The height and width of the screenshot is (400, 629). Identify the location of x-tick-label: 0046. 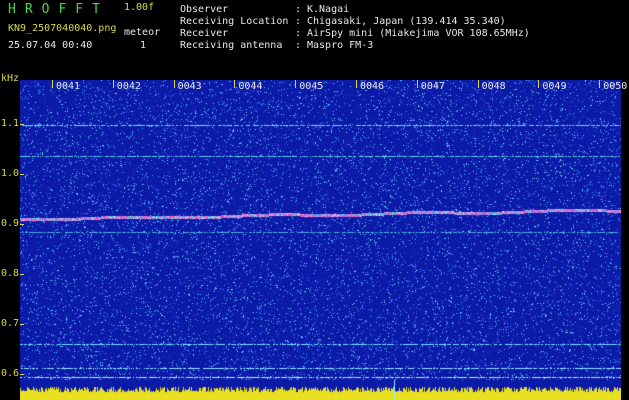
(372, 86).